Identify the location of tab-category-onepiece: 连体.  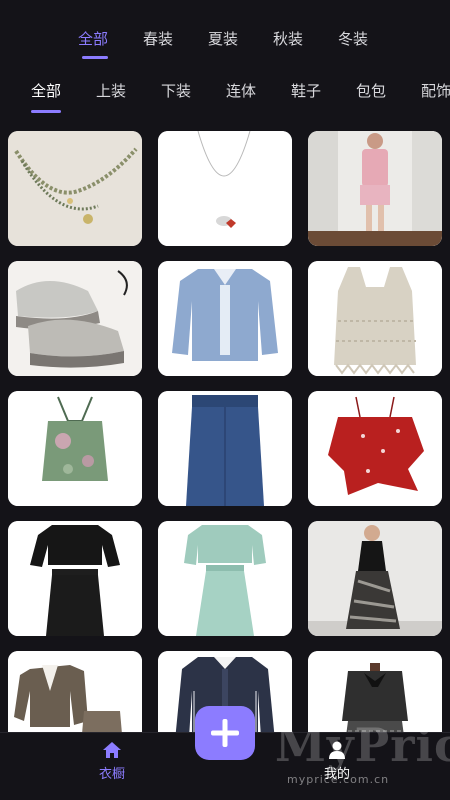
(258, 100).